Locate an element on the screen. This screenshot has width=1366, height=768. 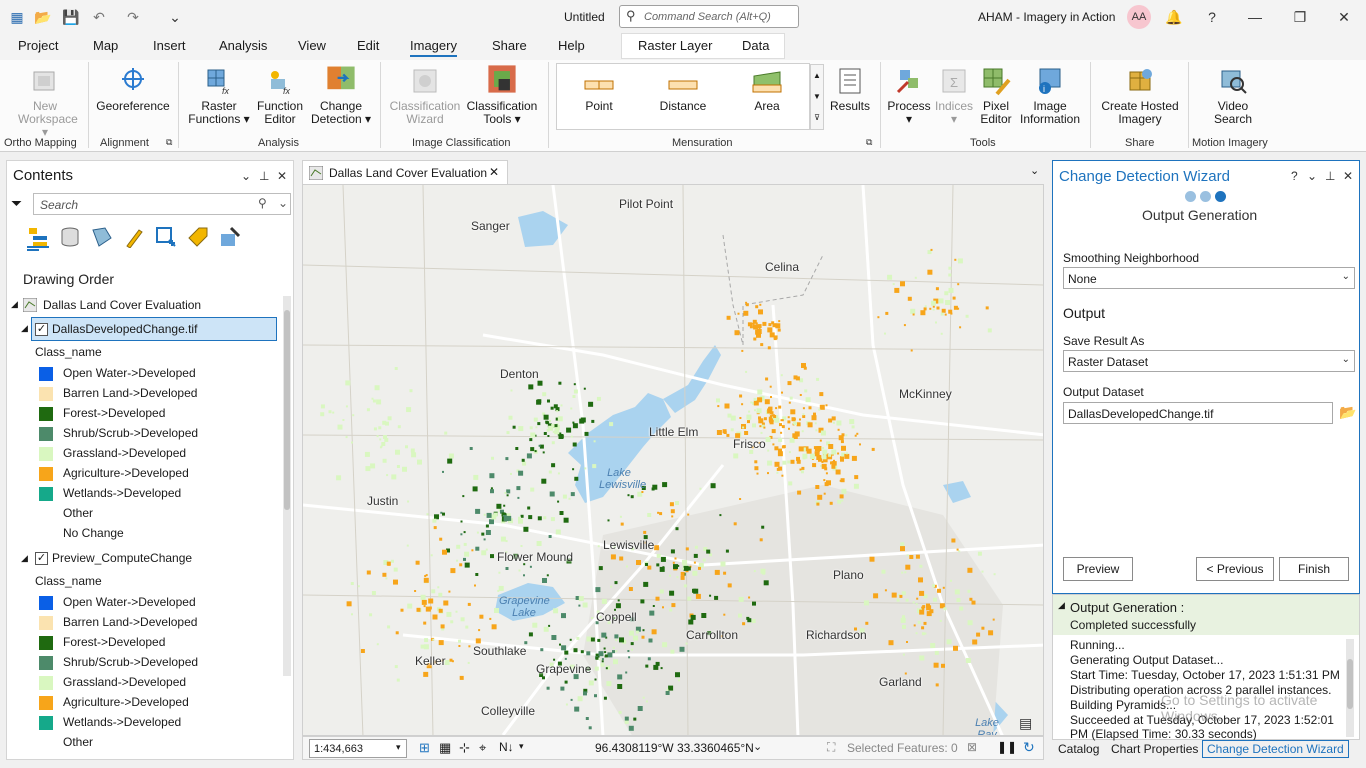
search-options-icon: ⌄ is located at coordinates (283, 203).